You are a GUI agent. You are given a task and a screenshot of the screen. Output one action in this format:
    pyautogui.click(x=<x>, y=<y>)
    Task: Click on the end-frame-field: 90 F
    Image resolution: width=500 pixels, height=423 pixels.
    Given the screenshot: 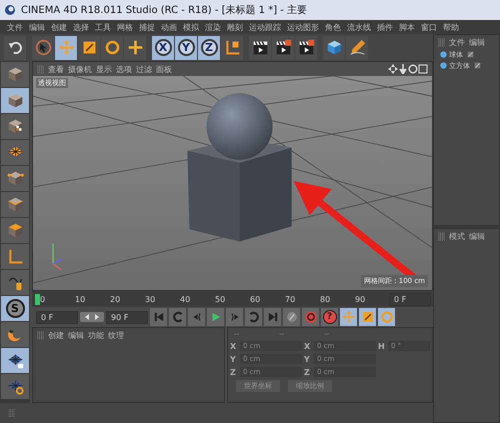 What is the action you would take?
    pyautogui.click(x=127, y=317)
    